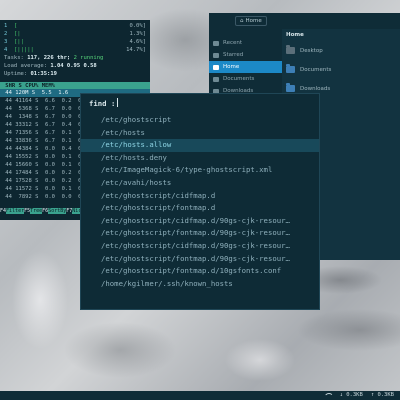  What do you see at coordinates (210, 133) in the screenshot?
I see `find-result-item: /etc/hosts` at bounding box center [210, 133].